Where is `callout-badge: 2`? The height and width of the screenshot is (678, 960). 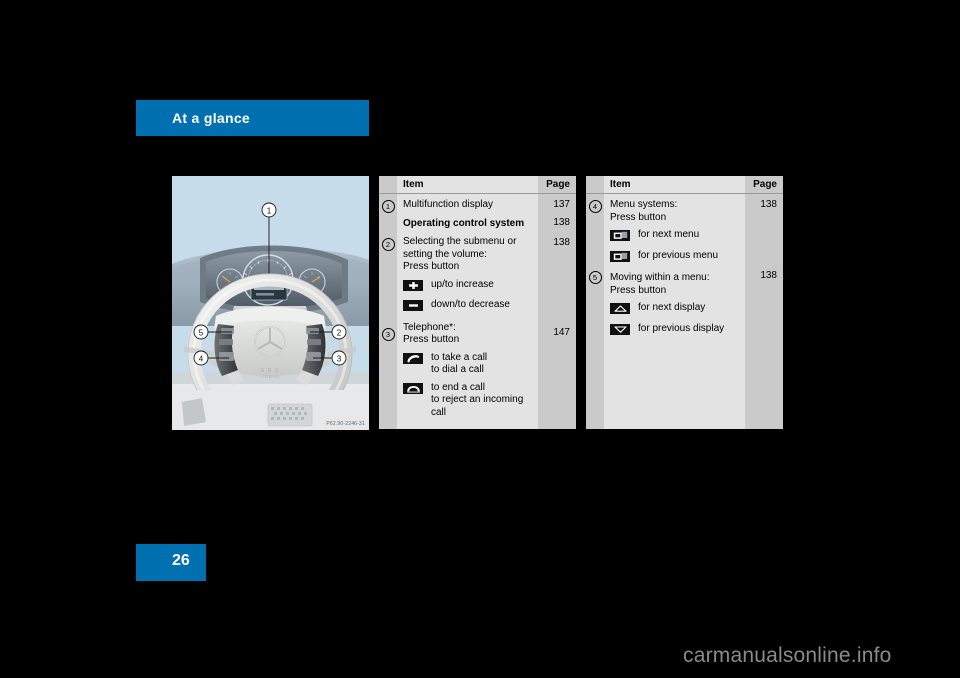
callout-badge: 2 is located at coordinates (388, 244).